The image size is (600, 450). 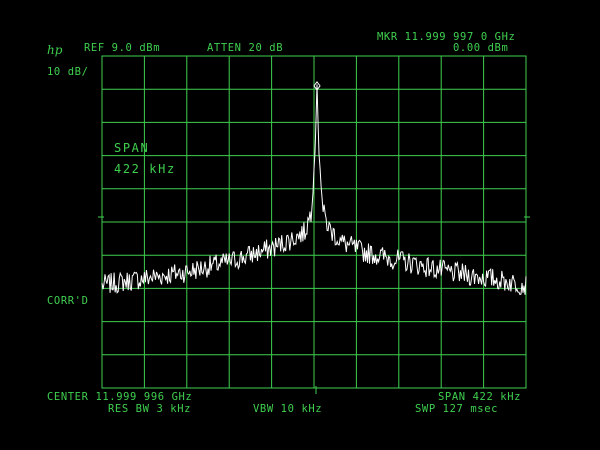 What do you see at coordinates (245, 48) in the screenshot?
I see `attenuation-readout: ATTEN 20 dB` at bounding box center [245, 48].